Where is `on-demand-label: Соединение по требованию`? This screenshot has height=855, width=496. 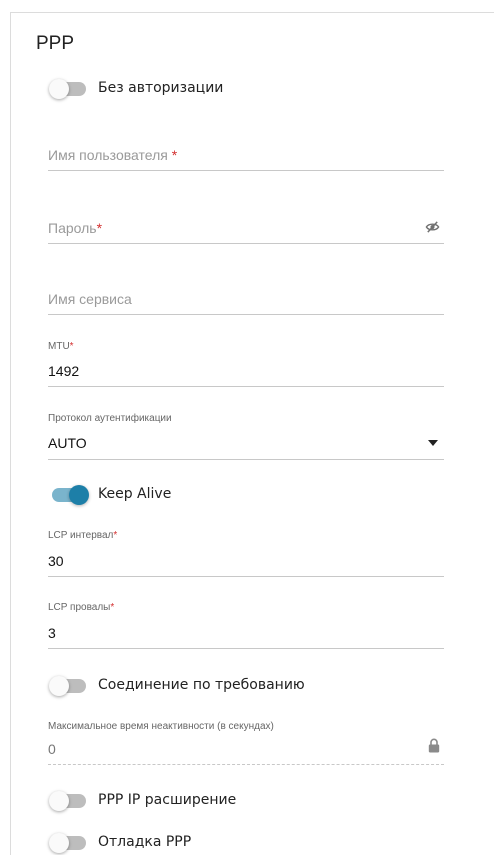
on-demand-label: Соединение по требованию is located at coordinates (201, 685).